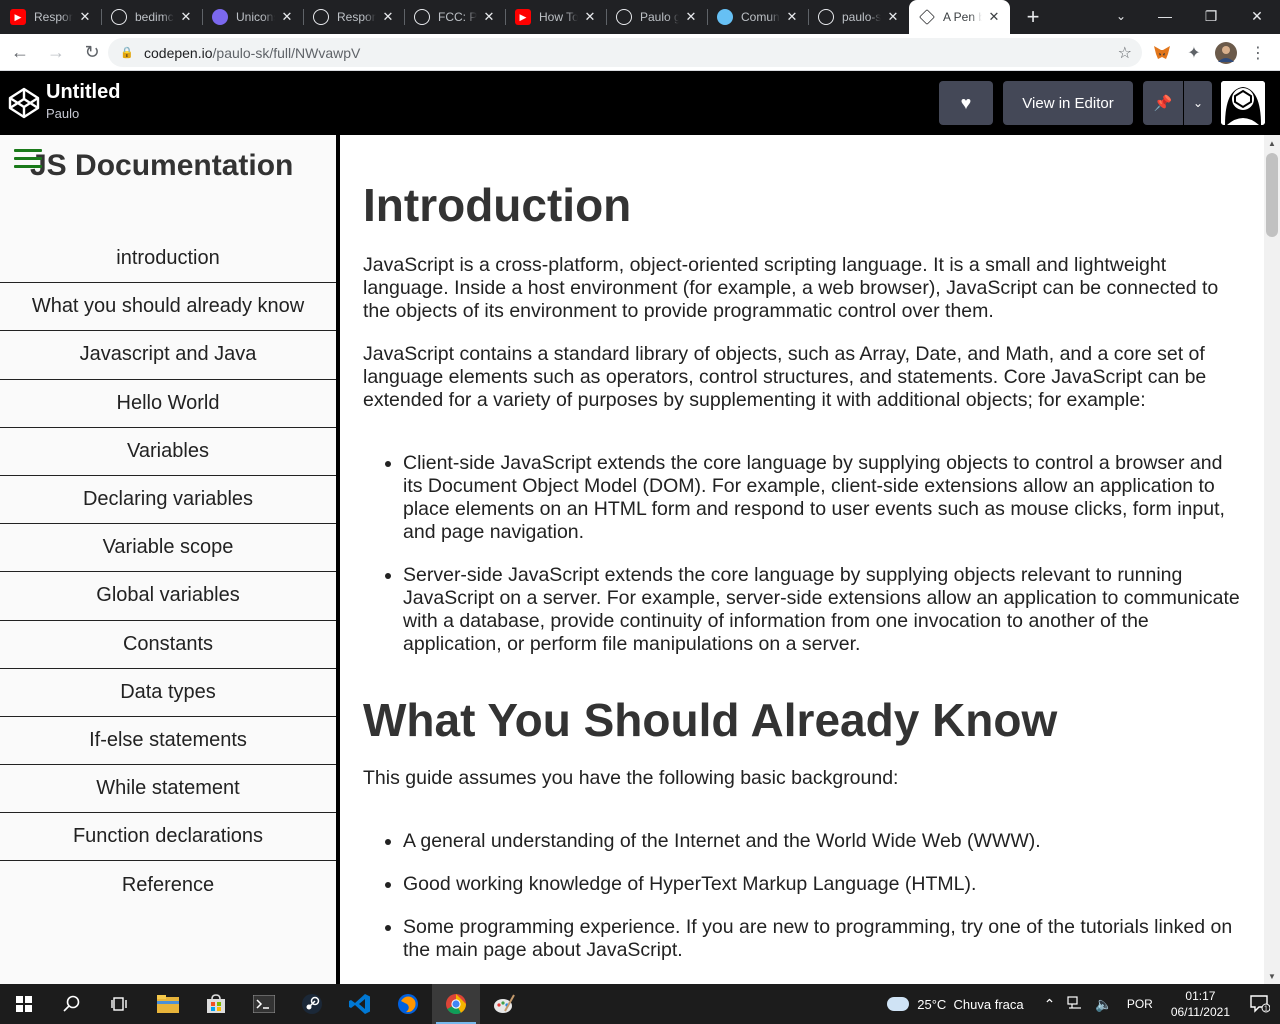 This screenshot has height=1024, width=1280. Describe the element at coordinates (168, 789) in the screenshot. I see `nav-link: While statement` at that location.